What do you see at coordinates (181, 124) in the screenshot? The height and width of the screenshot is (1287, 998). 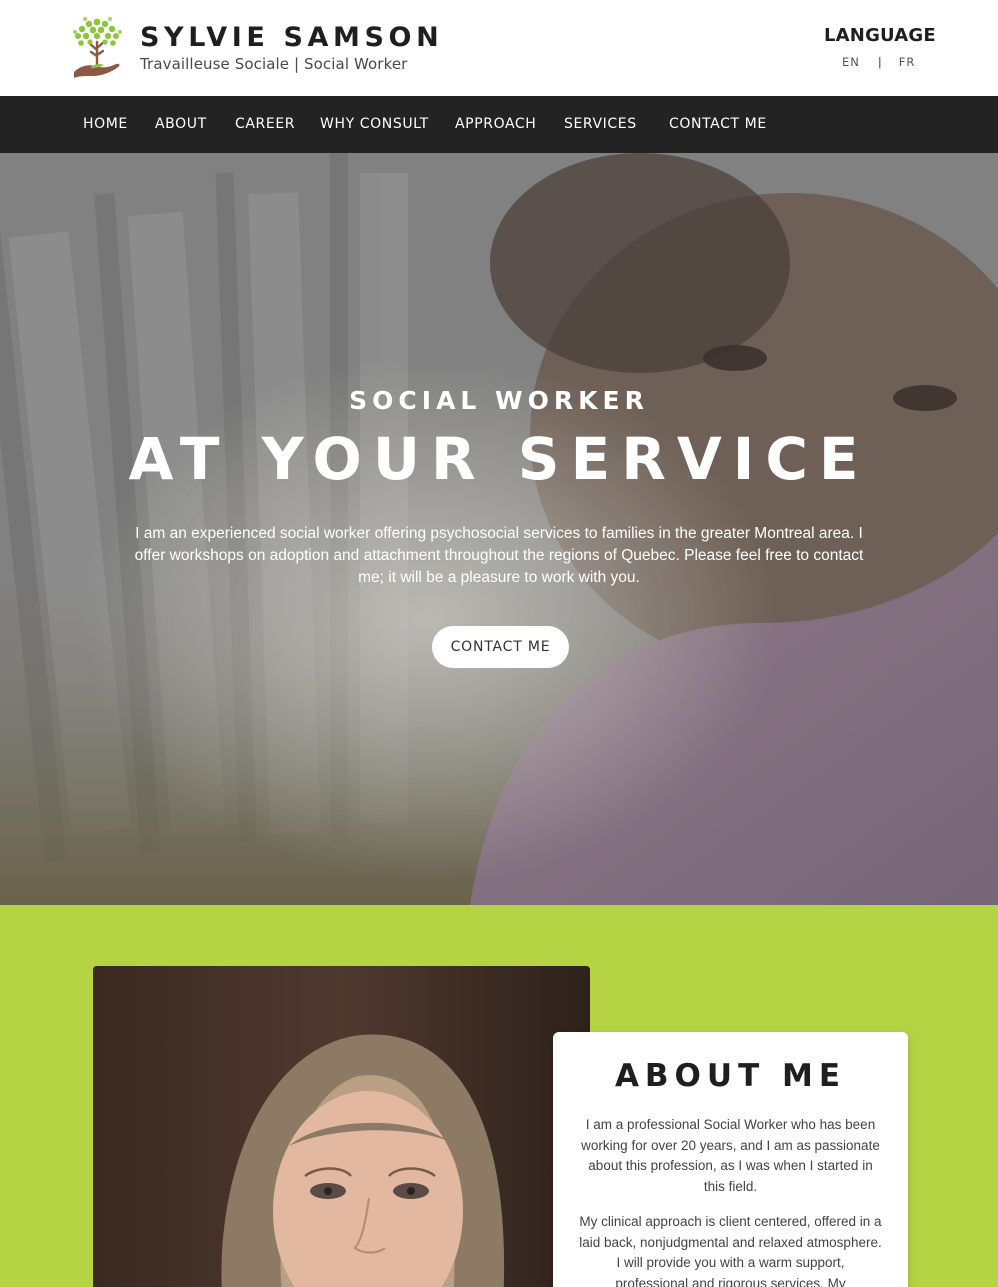 I see `nav-item-about: ABOUT` at bounding box center [181, 124].